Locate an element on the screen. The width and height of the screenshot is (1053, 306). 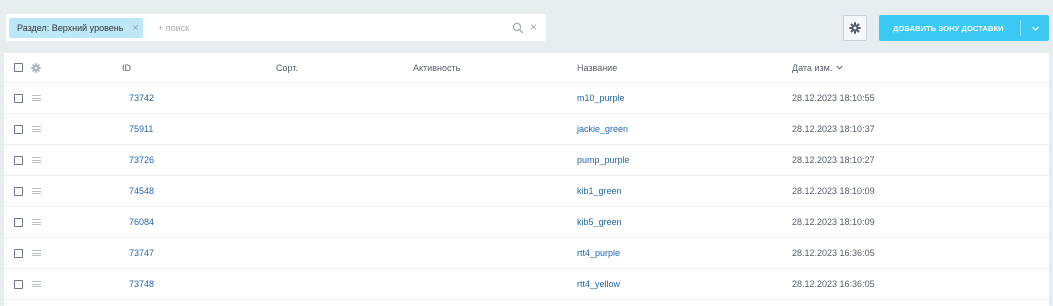
row-name: rtt4_yellow is located at coordinates (598, 284).